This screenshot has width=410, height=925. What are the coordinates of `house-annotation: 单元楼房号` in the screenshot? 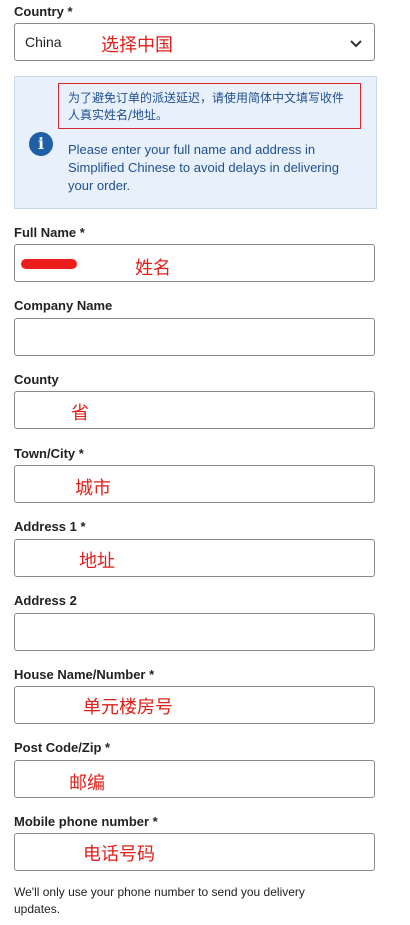 It's located at (128, 707).